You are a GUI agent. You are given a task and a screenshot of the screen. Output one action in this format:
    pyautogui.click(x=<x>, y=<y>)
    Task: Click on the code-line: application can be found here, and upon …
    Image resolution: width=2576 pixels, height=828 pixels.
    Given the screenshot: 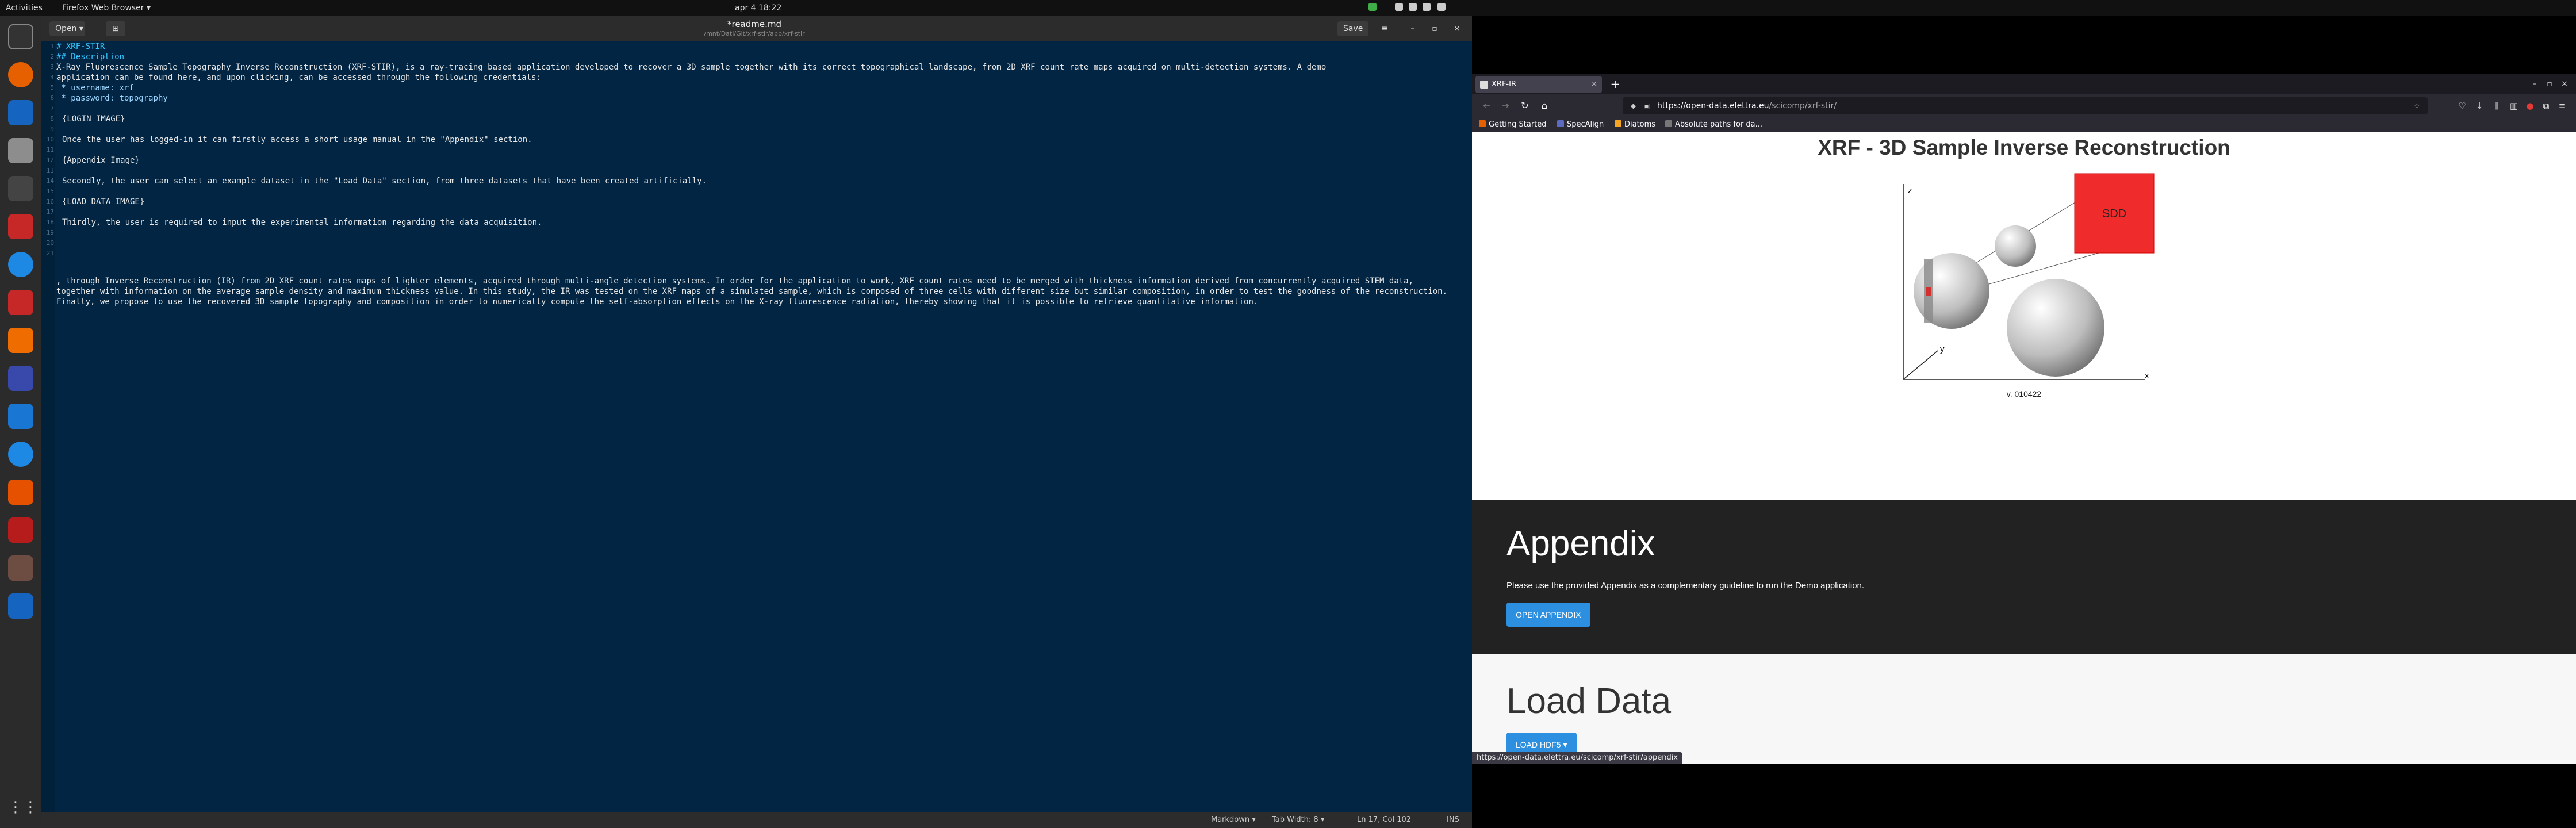 What is the action you would take?
    pyautogui.click(x=298, y=77)
    